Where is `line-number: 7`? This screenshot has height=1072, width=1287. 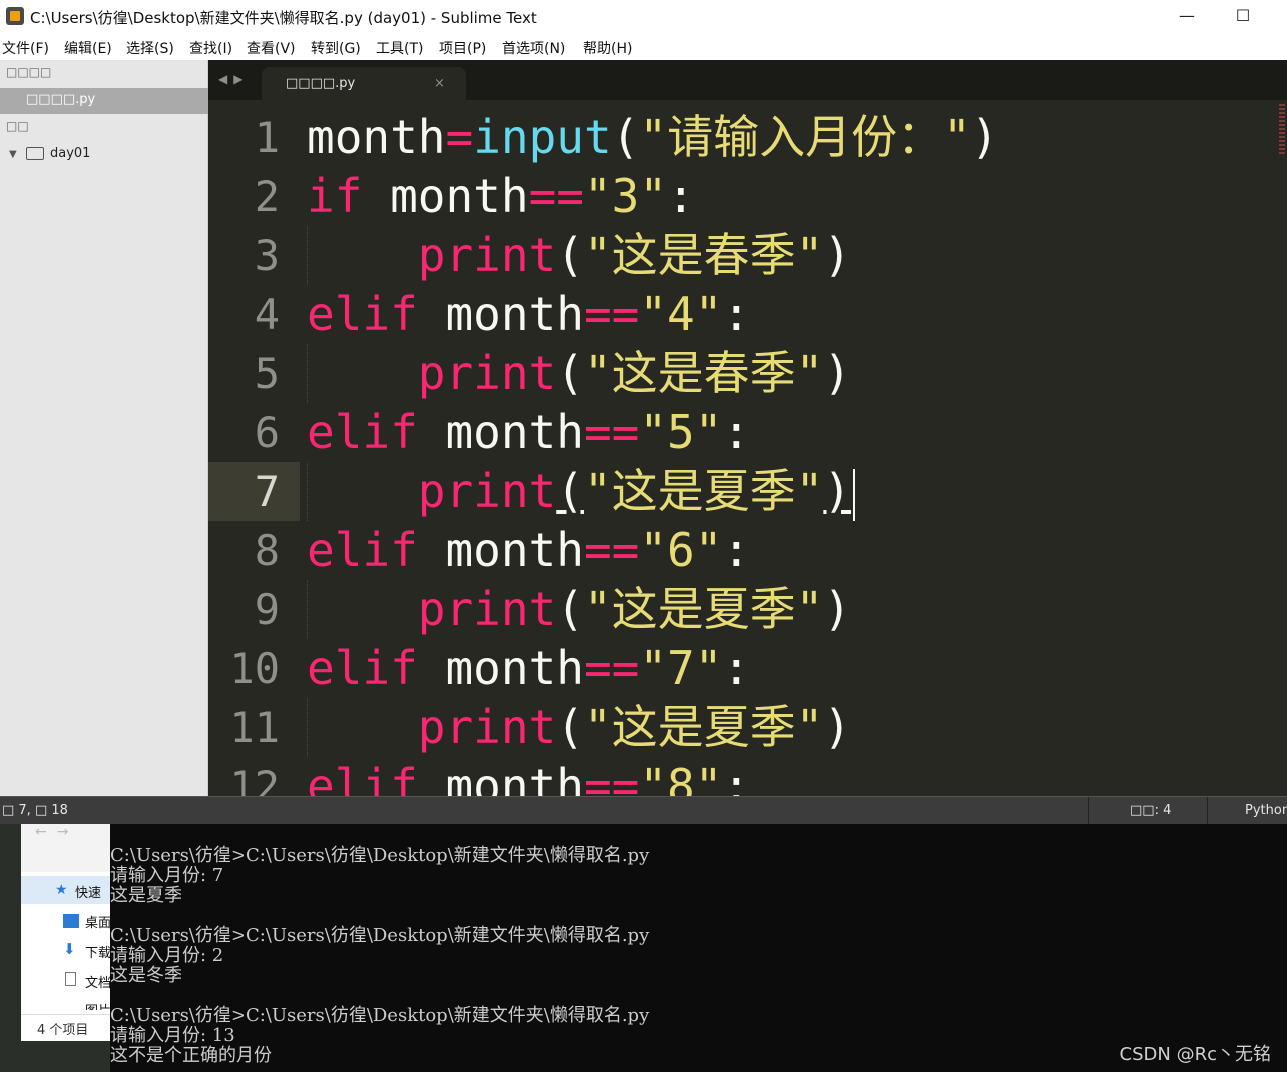 line-number: 7 is located at coordinates (254, 491).